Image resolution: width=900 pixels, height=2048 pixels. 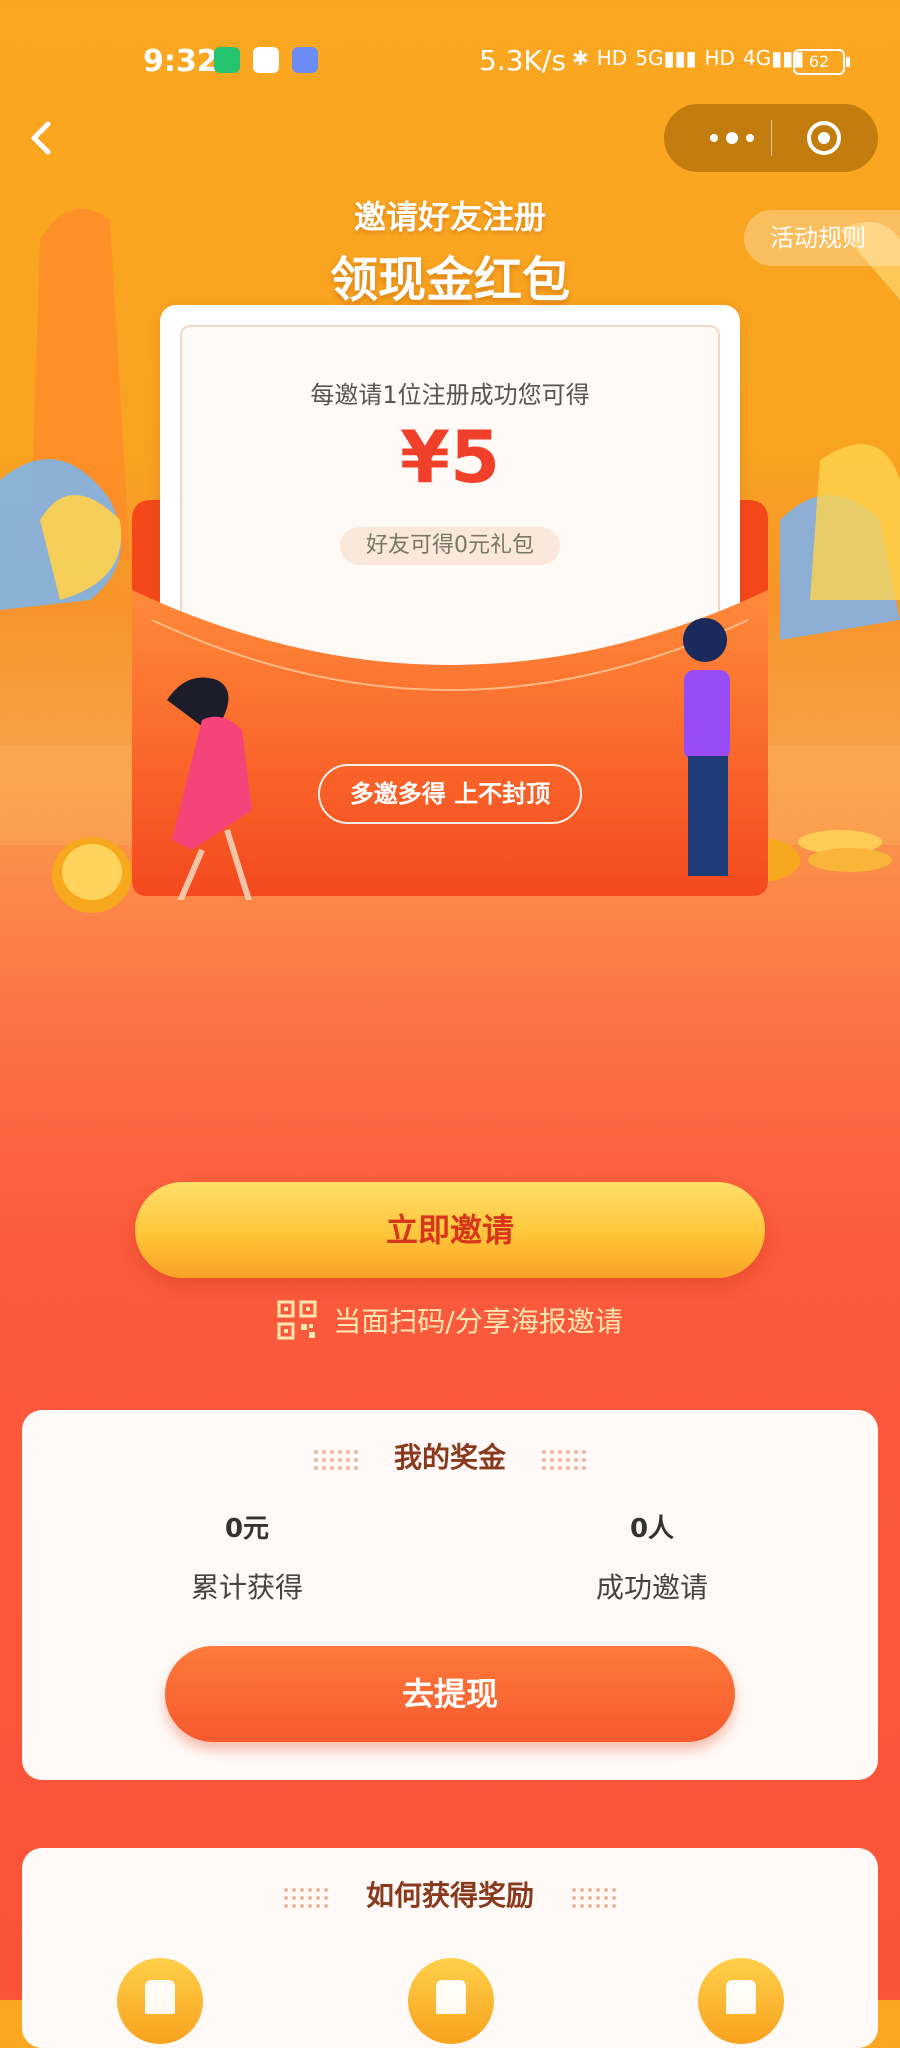 What do you see at coordinates (450, 794) in the screenshot?
I see `slogan-badge: 多邀多得 上不封顶` at bounding box center [450, 794].